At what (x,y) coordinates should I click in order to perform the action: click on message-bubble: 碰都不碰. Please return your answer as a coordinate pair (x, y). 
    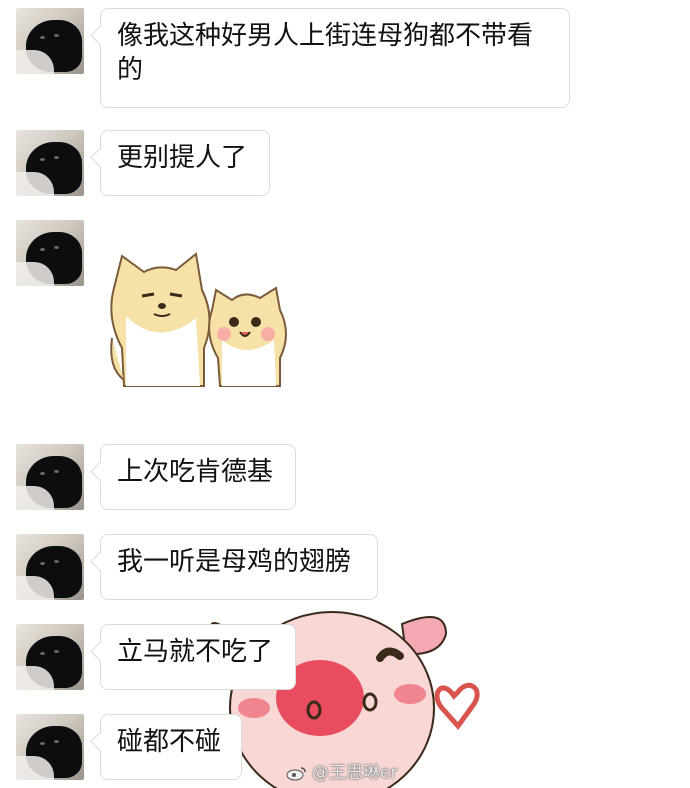
    Looking at the image, I should click on (171, 747).